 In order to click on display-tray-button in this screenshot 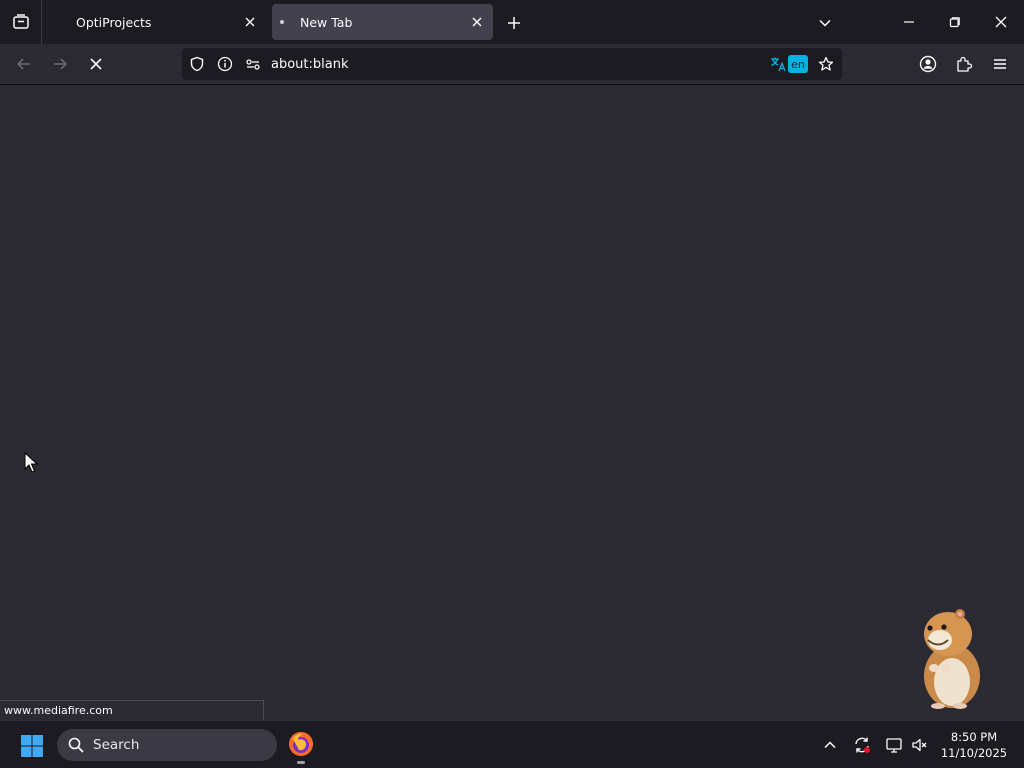, I will do `click(894, 745)`.